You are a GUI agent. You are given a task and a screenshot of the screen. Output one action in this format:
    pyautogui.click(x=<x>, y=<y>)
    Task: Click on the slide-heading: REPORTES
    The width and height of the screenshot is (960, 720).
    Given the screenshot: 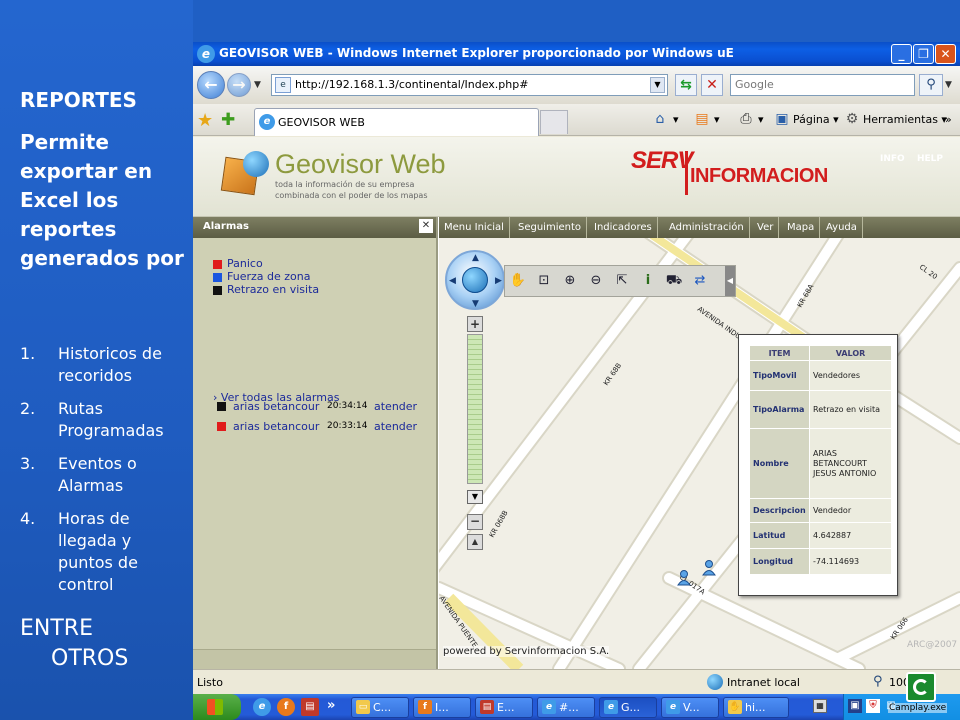 What is the action you would take?
    pyautogui.click(x=78, y=100)
    